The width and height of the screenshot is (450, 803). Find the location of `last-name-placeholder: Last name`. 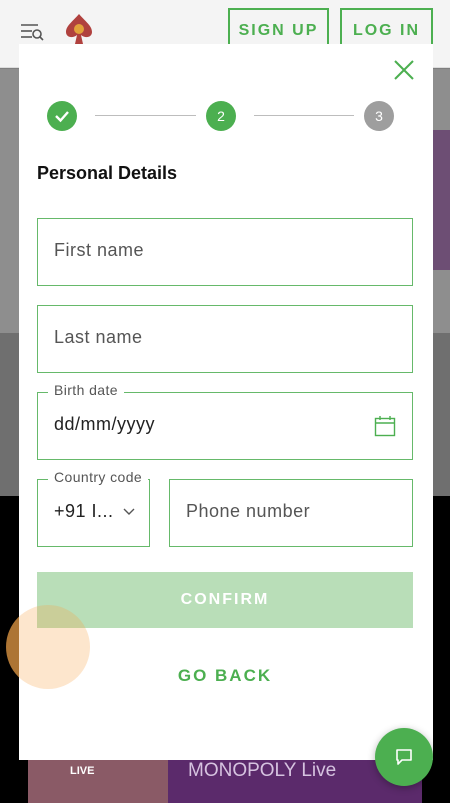

last-name-placeholder: Last name is located at coordinates (98, 337).